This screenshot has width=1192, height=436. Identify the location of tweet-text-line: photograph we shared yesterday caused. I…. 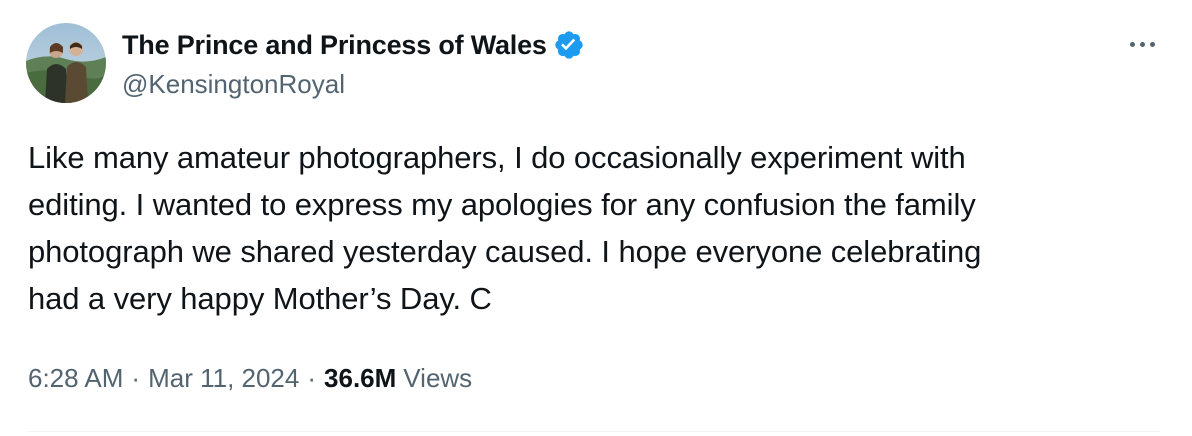
(505, 251).